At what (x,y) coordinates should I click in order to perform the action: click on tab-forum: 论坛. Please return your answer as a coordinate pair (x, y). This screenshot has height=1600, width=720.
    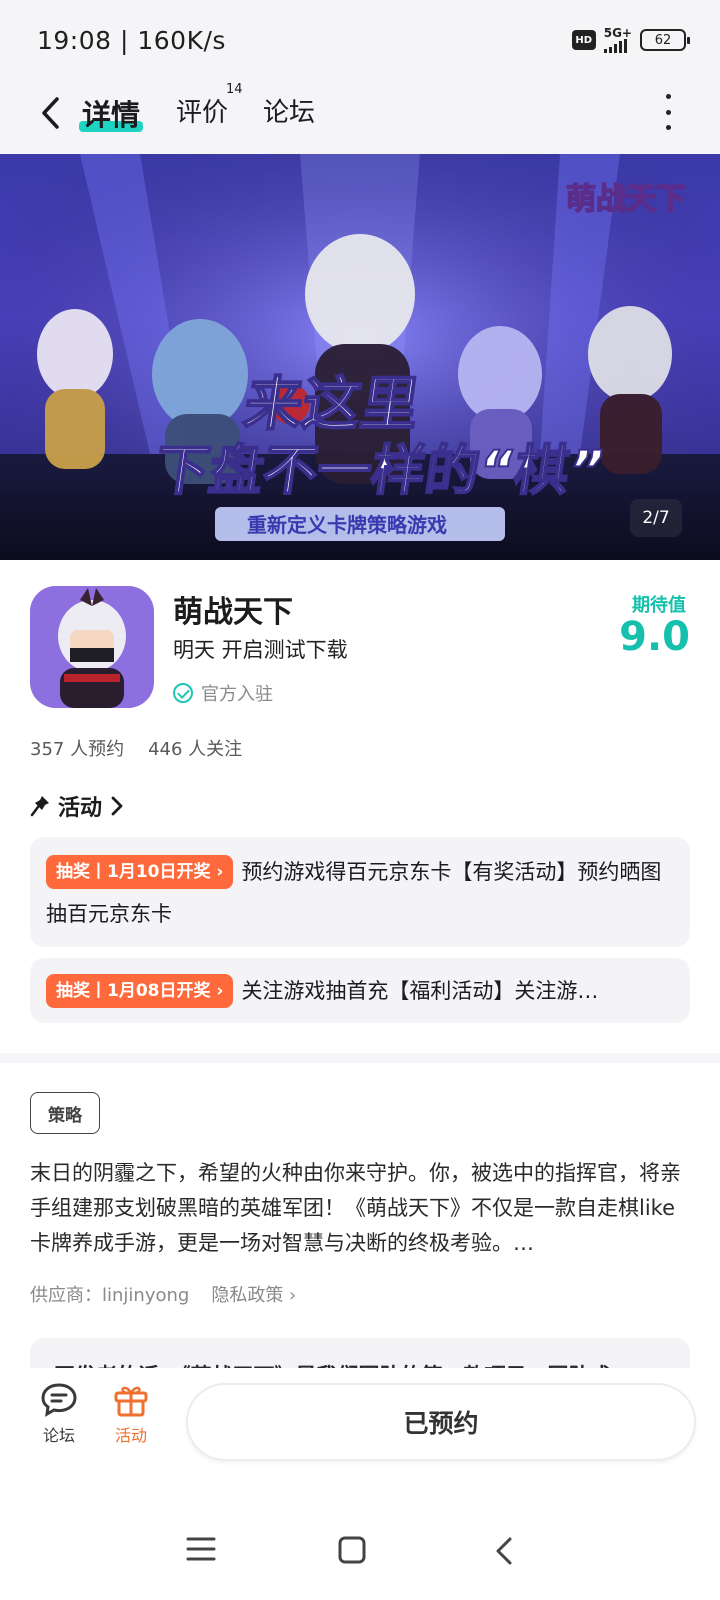
    Looking at the image, I should click on (289, 110).